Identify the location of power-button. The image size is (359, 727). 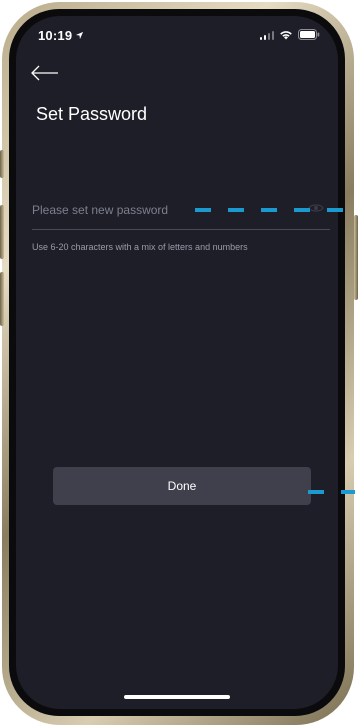
(356, 257).